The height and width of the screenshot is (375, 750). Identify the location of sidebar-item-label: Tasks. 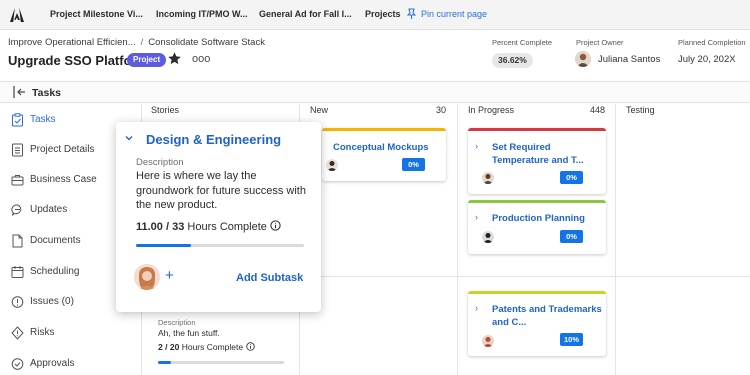
(43, 119).